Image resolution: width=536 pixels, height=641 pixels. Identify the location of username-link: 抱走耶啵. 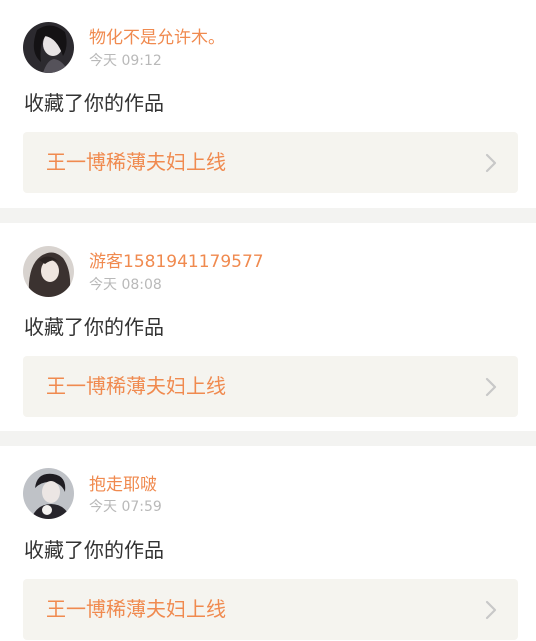
(123, 485).